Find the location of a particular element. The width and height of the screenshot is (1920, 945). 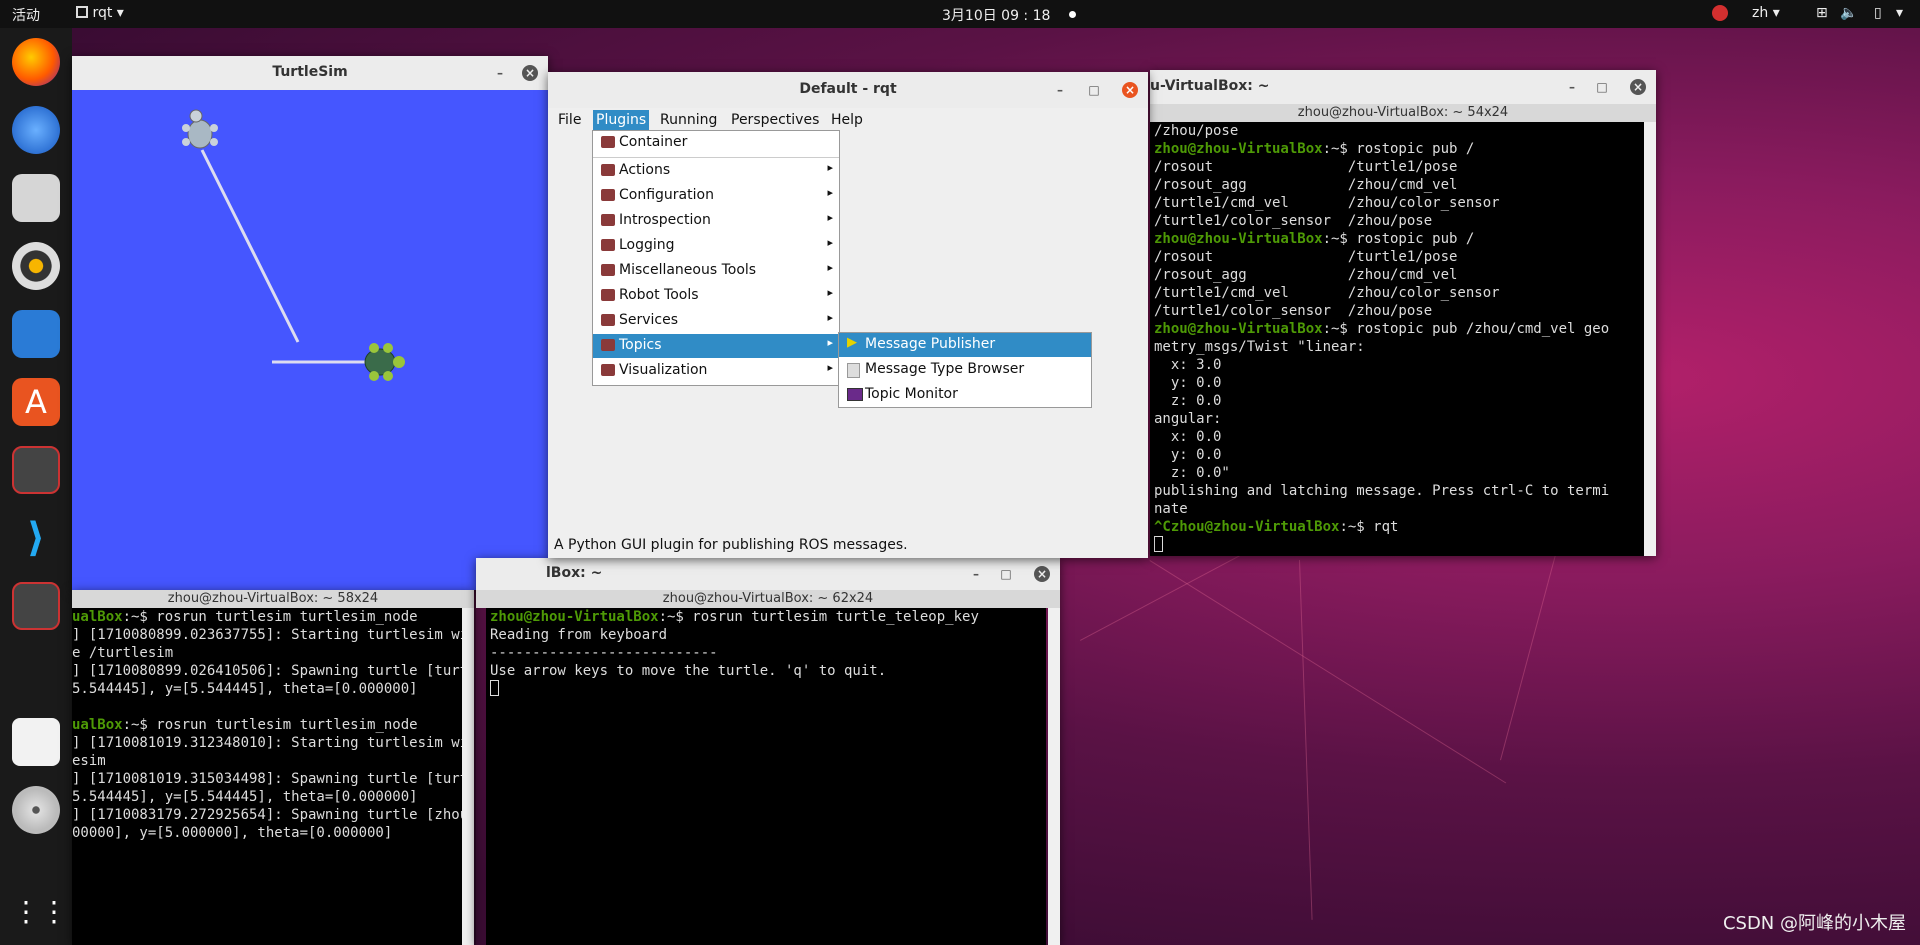

software-center-icon: A is located at coordinates (36, 402).